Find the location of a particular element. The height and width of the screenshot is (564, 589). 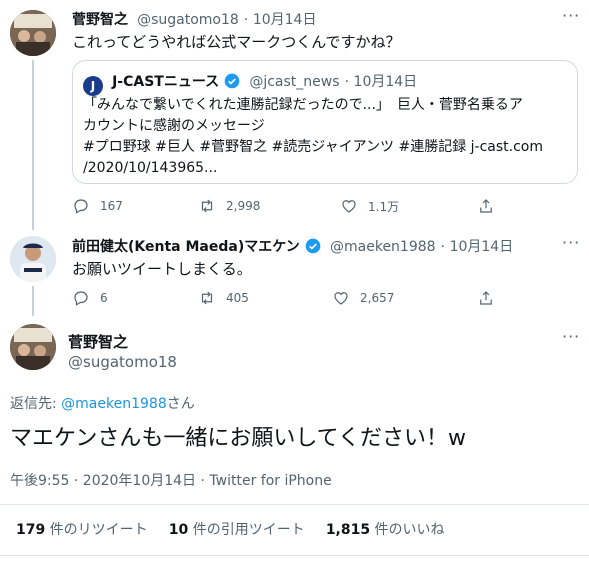

tweet1-date: 10月14日 is located at coordinates (285, 20).